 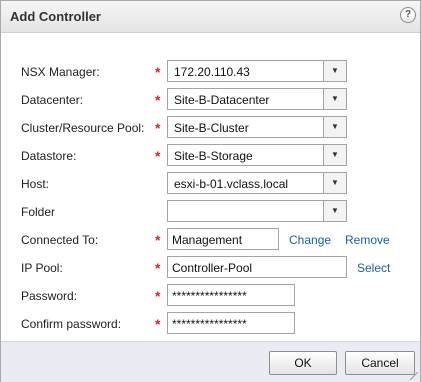 I want to click on datacenter-label: Datacenter:, so click(x=52, y=100).